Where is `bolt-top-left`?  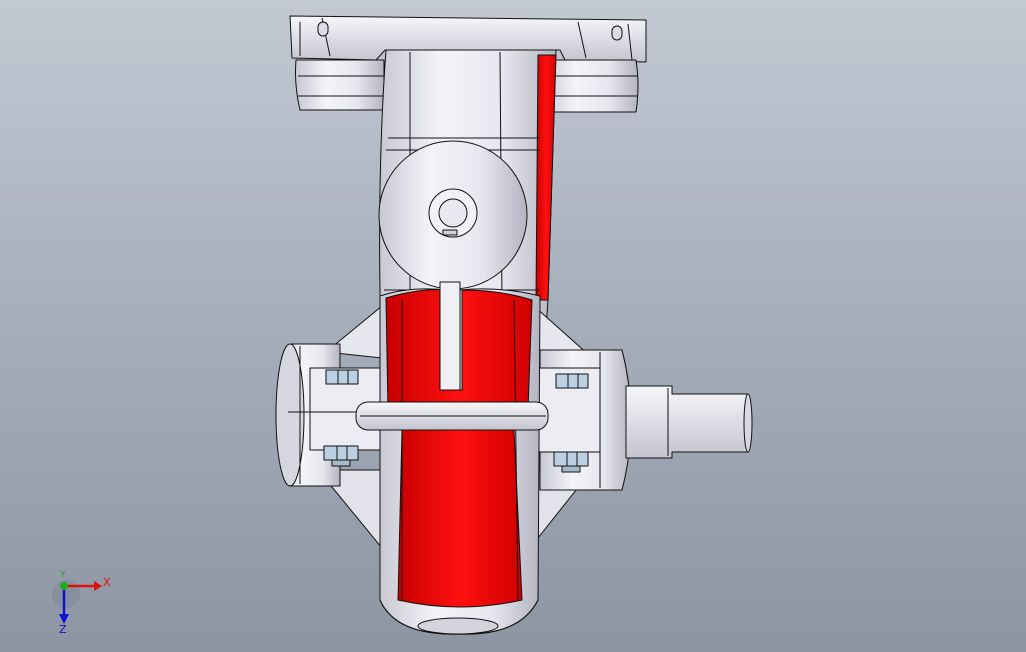 bolt-top-left is located at coordinates (342, 377).